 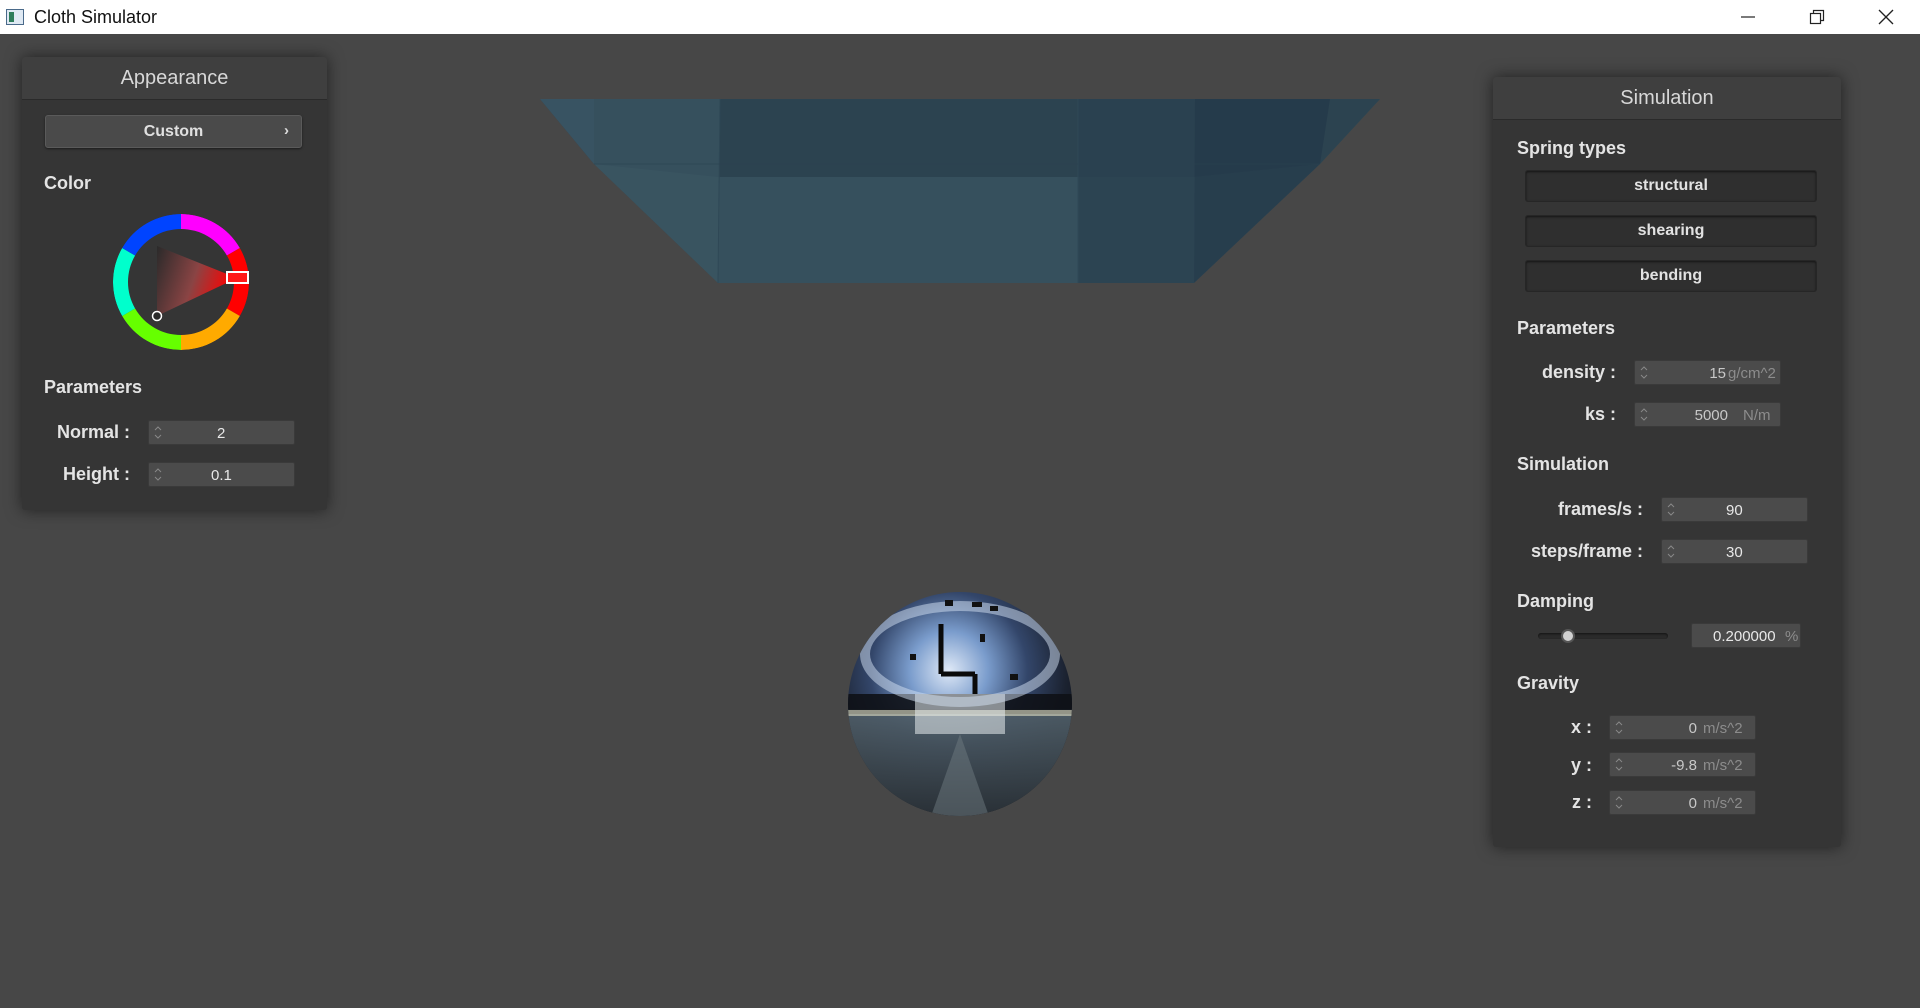 I want to click on ks-label: ks :, so click(x=1600, y=414).